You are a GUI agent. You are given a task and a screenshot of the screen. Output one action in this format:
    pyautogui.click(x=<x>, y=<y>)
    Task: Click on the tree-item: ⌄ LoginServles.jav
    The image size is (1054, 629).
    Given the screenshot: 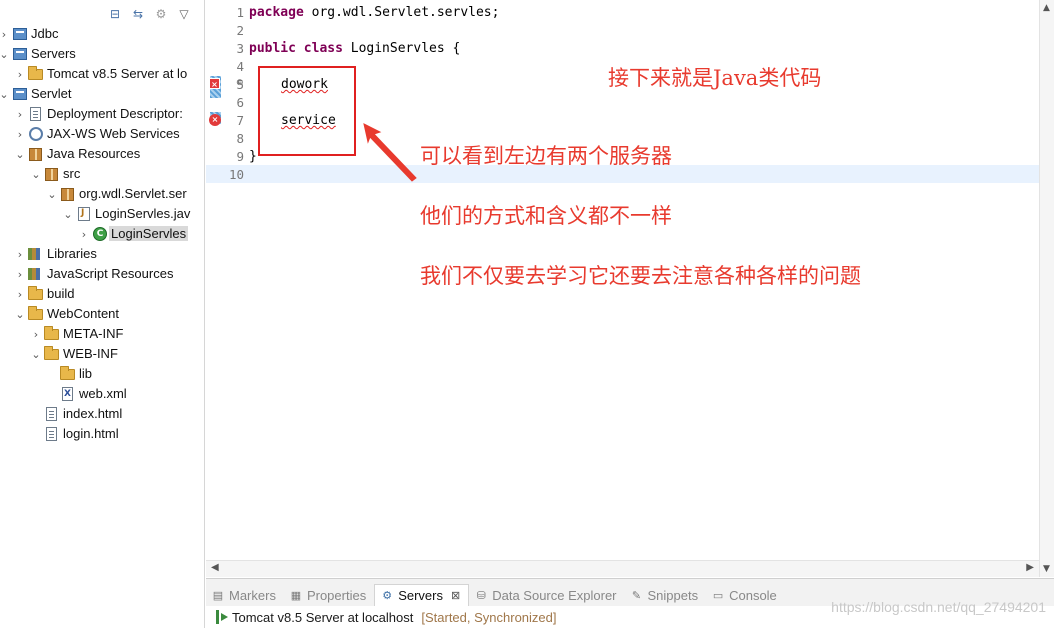 What is the action you would take?
    pyautogui.click(x=102, y=214)
    